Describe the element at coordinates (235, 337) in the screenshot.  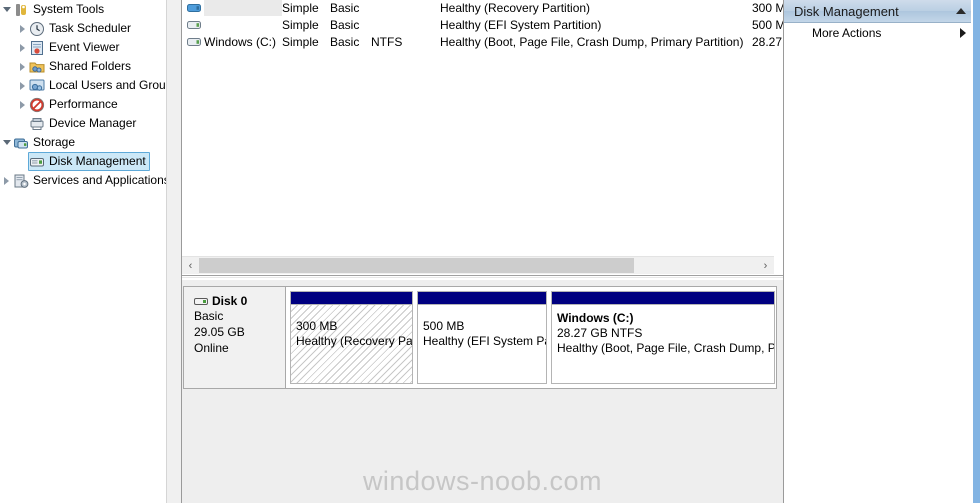
I see `disk-info-panel: Disk 0 Basic 29.05 GB Online` at that location.